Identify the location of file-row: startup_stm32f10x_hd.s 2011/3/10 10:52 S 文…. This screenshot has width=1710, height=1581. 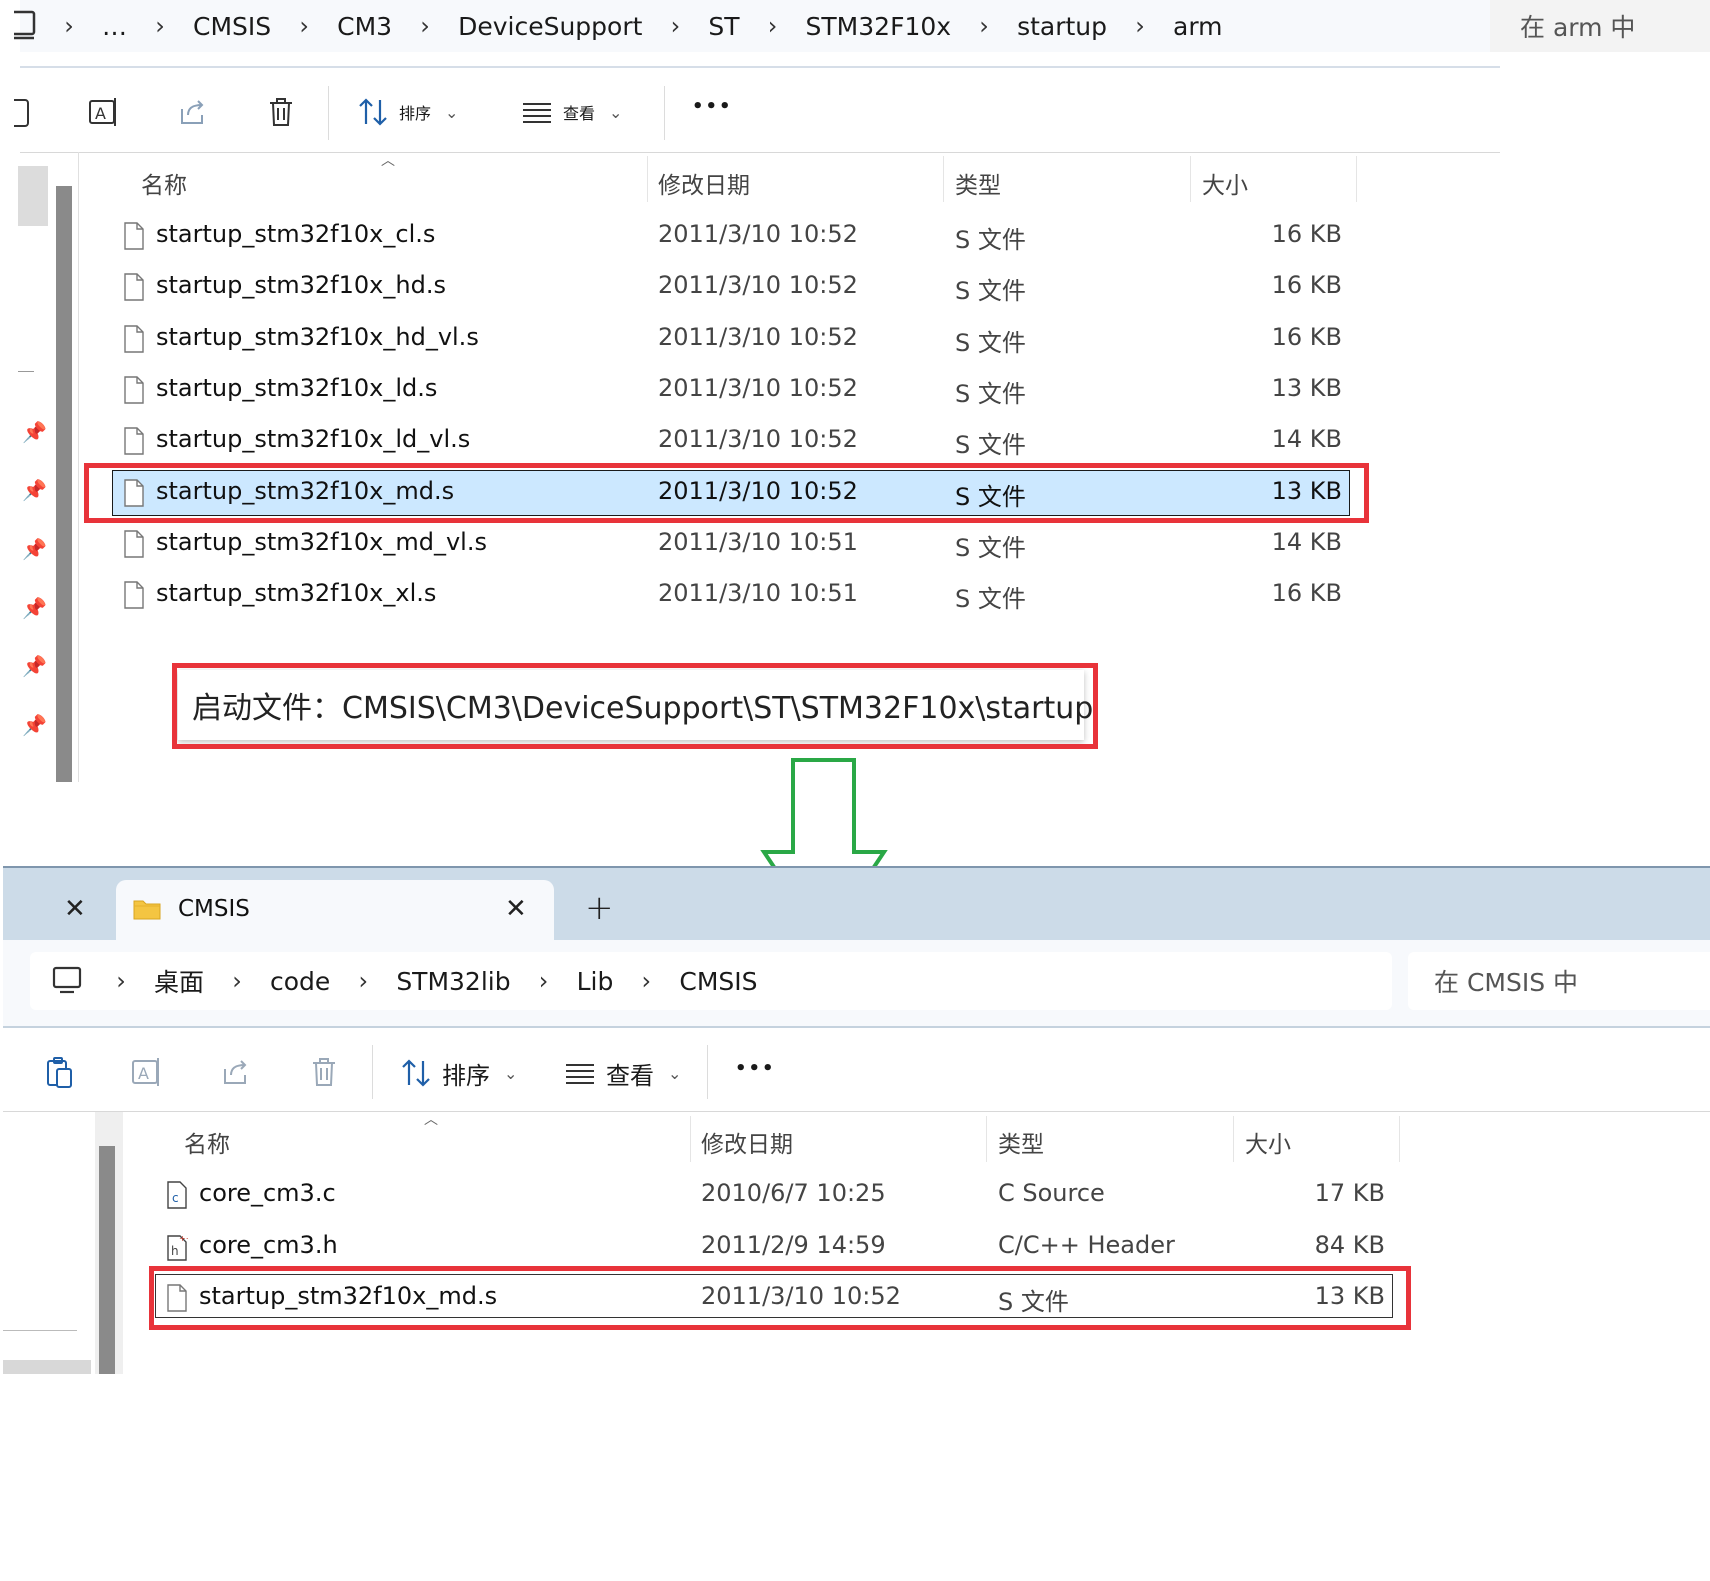
(750, 287).